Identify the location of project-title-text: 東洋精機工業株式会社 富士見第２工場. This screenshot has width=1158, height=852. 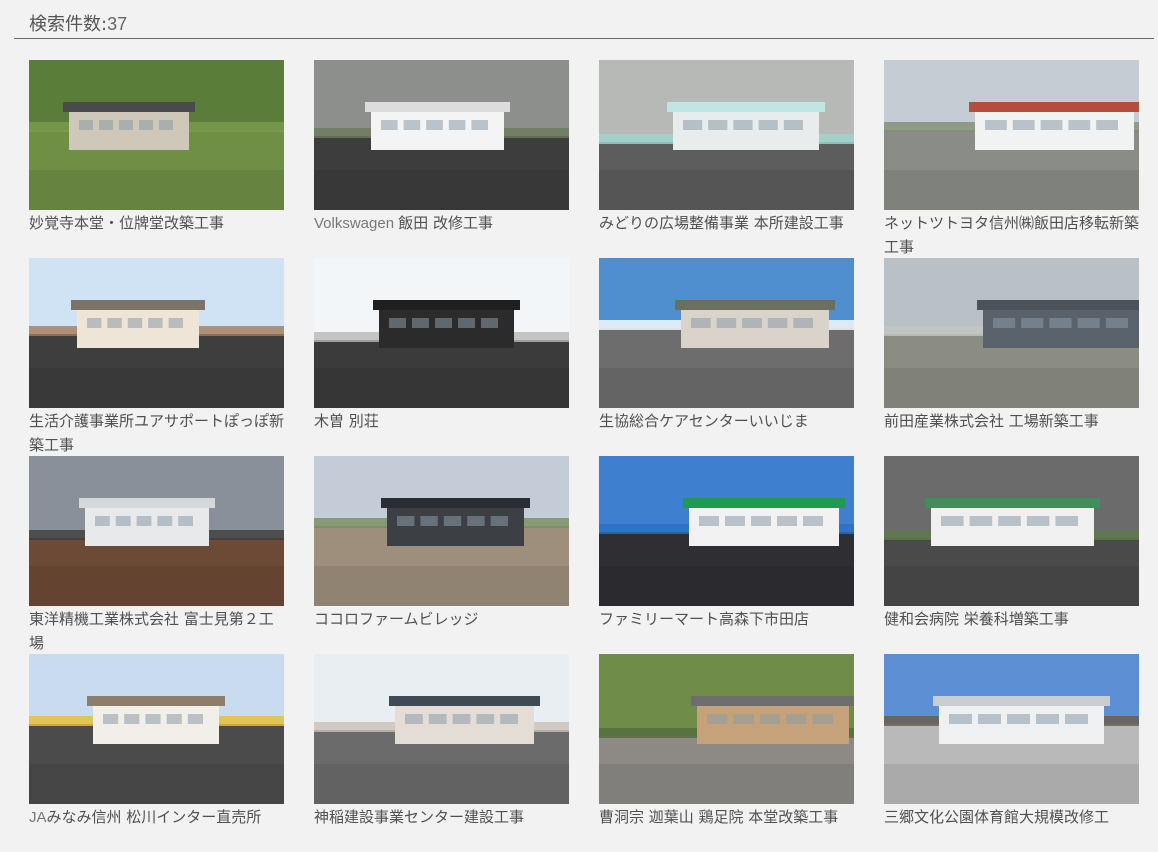
(151, 631).